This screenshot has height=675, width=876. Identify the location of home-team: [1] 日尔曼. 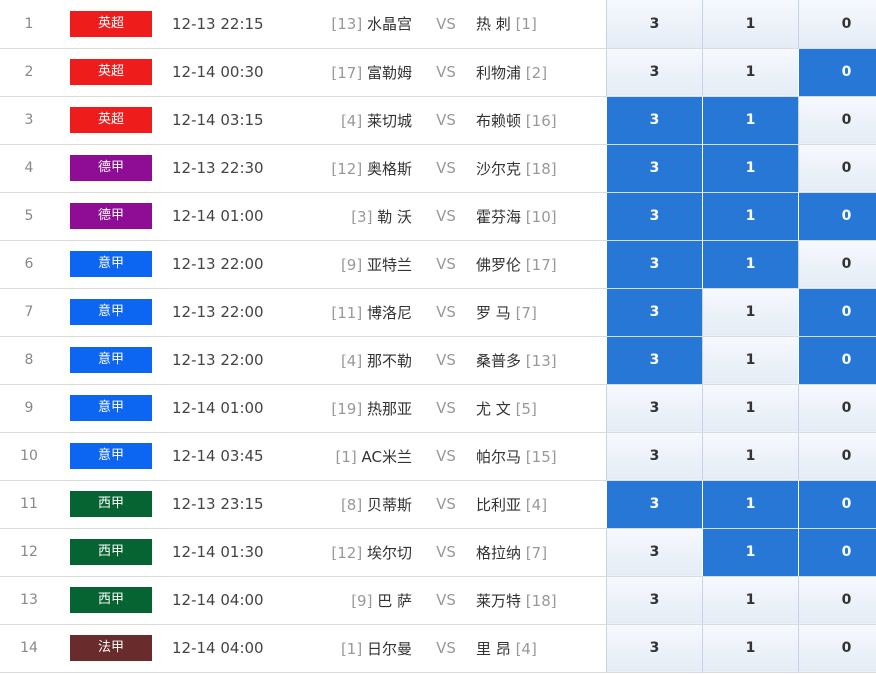
(354, 648).